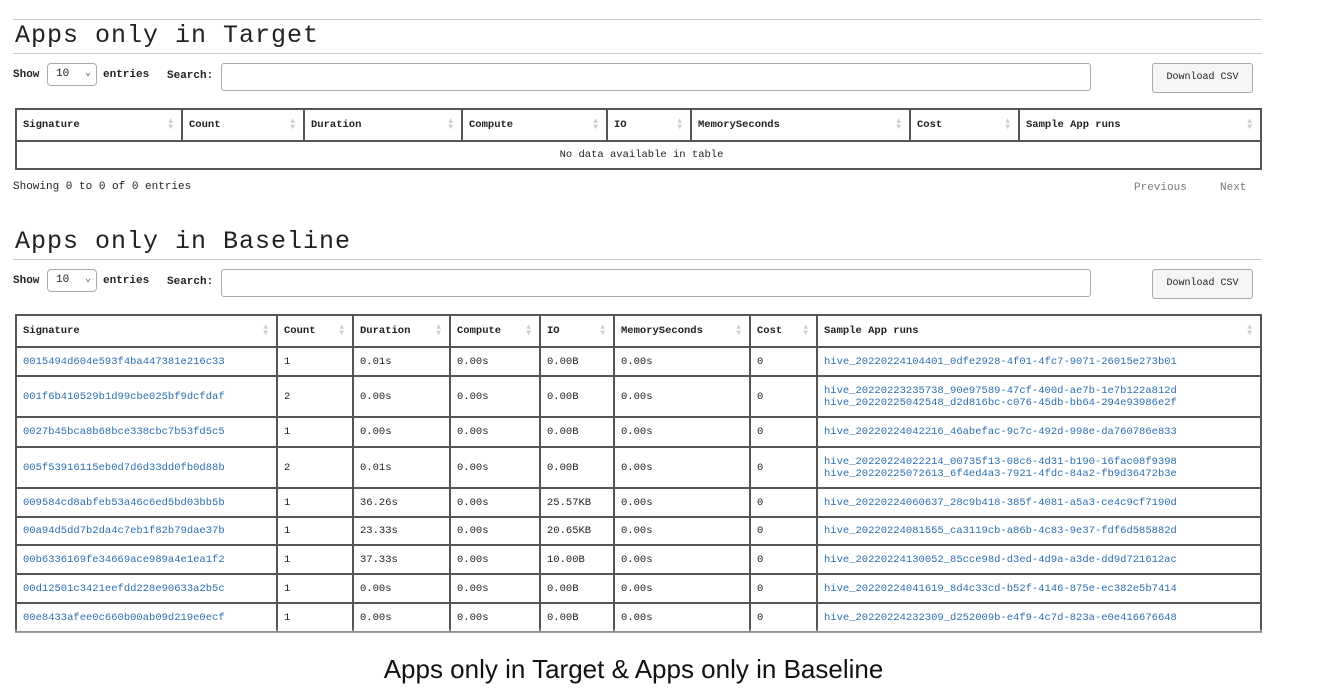 The width and height of the screenshot is (1323, 700). Describe the element at coordinates (1202, 78) in the screenshot. I see `target-download-csv-button: Download CSV` at that location.